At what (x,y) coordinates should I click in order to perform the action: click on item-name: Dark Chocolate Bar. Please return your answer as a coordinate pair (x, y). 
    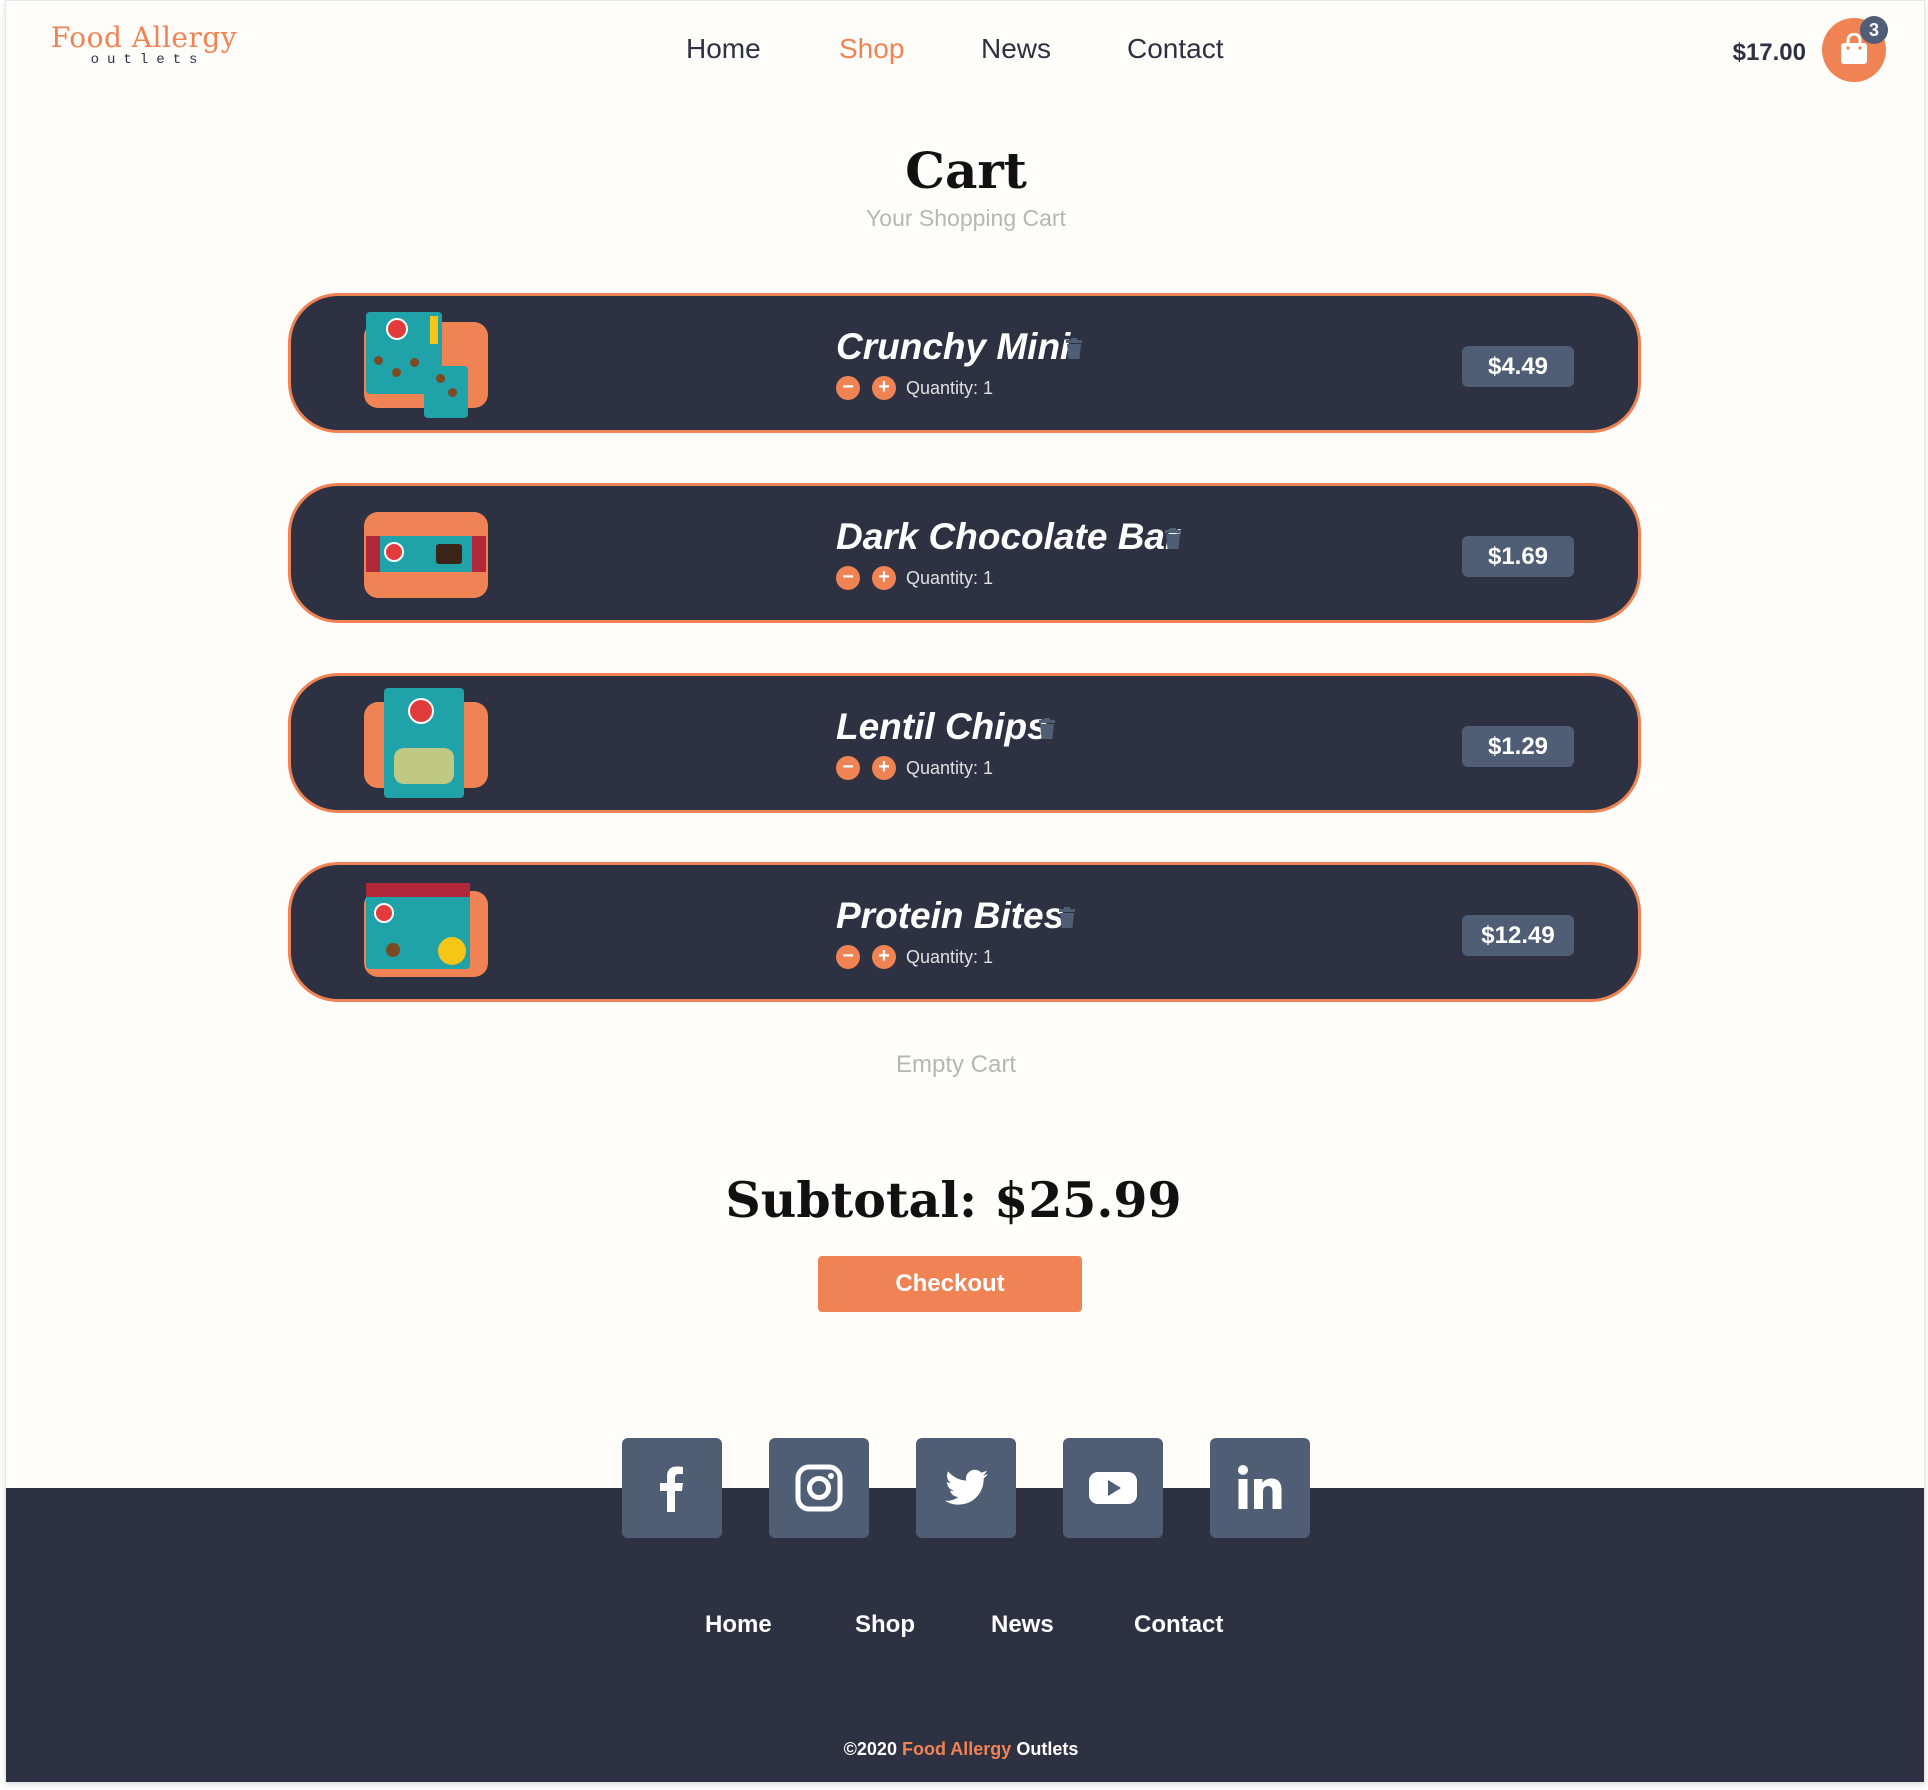
    Looking at the image, I should click on (1008, 536).